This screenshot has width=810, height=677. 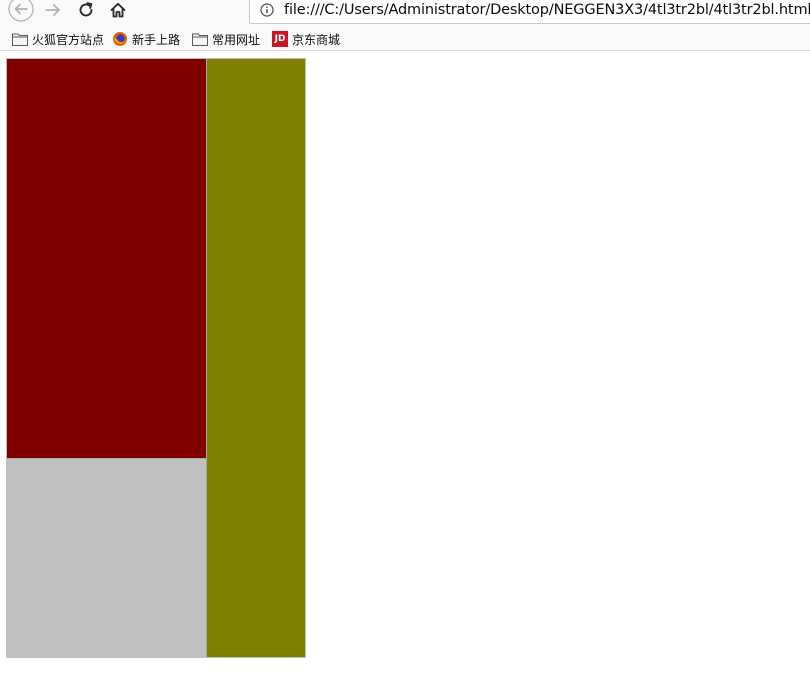 I want to click on cell-right, so click(x=255, y=358).